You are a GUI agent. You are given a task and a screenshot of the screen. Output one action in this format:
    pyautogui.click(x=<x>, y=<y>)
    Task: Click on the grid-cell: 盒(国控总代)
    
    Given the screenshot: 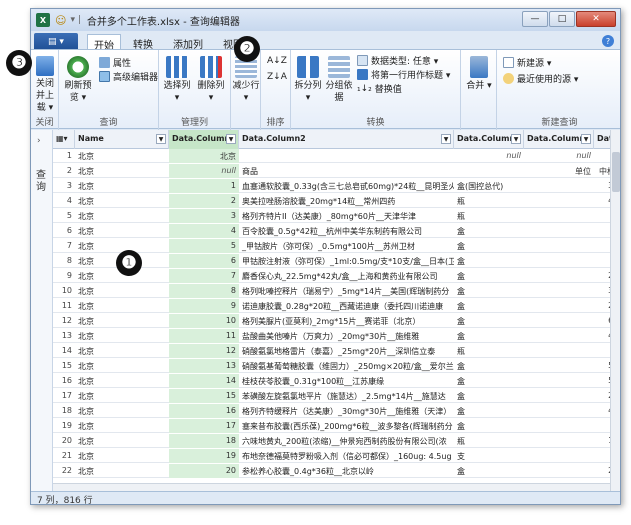 What is the action you would take?
    pyautogui.click(x=489, y=186)
    